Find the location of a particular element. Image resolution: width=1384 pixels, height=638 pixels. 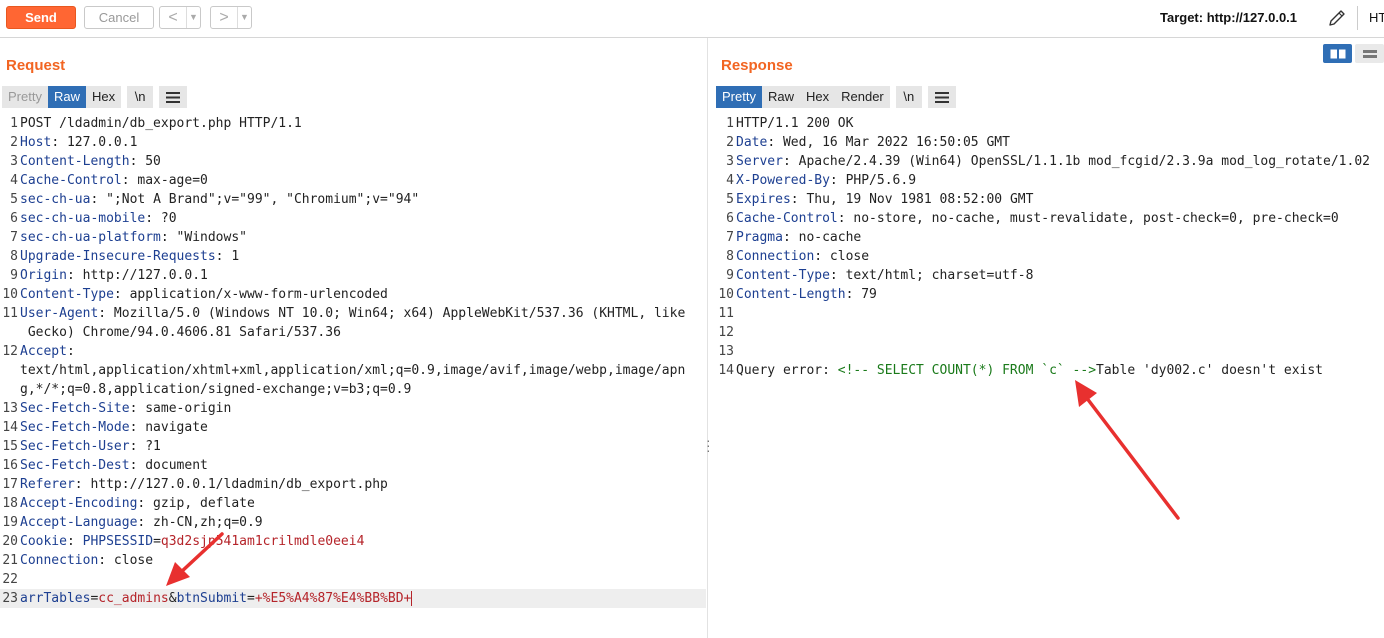

request-line: 7 sec-ch-ua-platform: "Windows" is located at coordinates (353, 237).